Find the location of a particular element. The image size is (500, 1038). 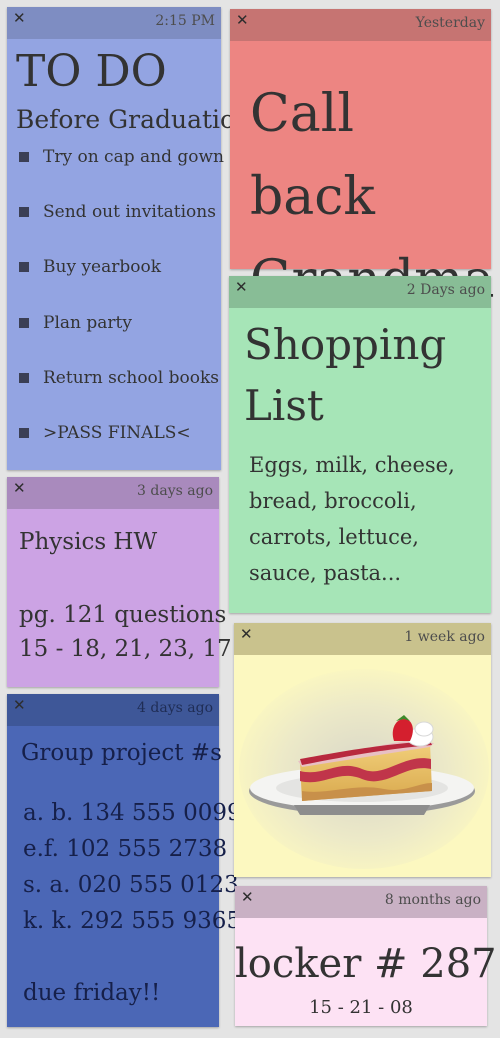

phone-number: e.f. 102 555 2738 is located at coordinates (125, 849).